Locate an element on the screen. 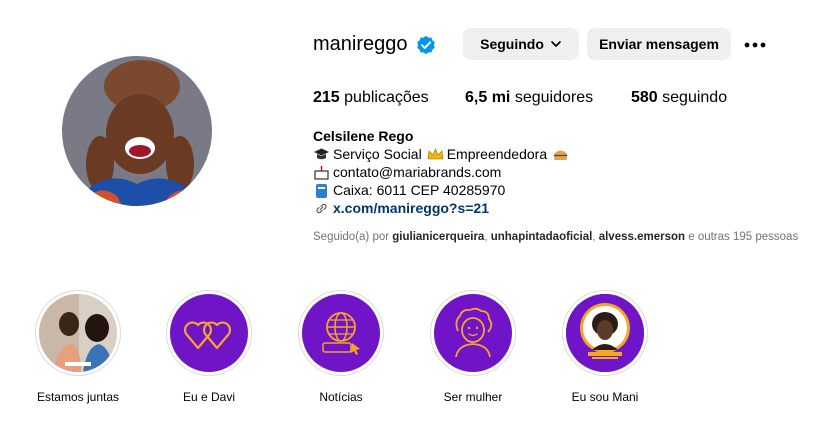 The height and width of the screenshot is (436, 836). highlight-label: Eu e Davi is located at coordinates (209, 397).